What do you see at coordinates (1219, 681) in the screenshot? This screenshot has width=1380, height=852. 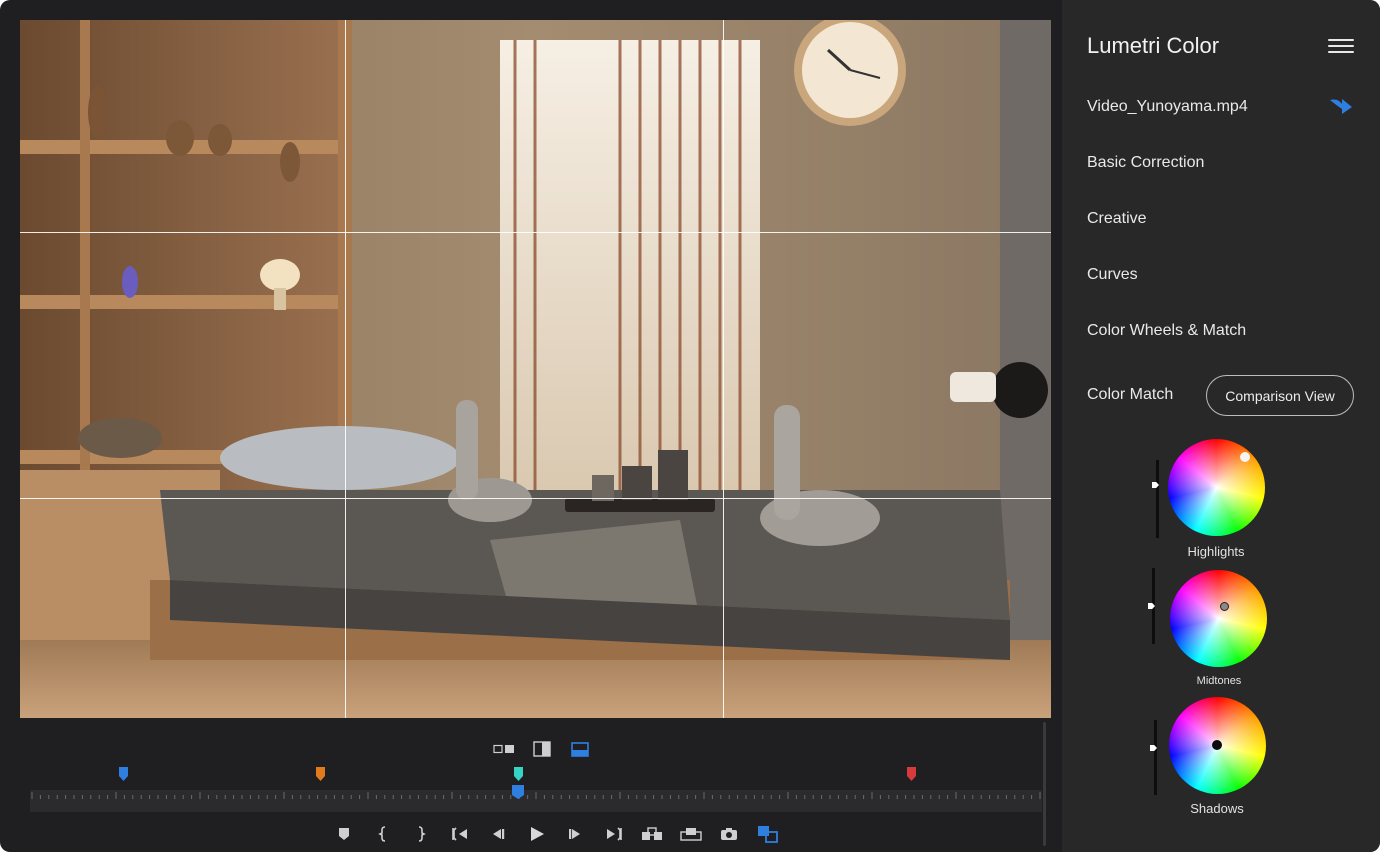 I see `midtones-label: Midtones` at bounding box center [1219, 681].